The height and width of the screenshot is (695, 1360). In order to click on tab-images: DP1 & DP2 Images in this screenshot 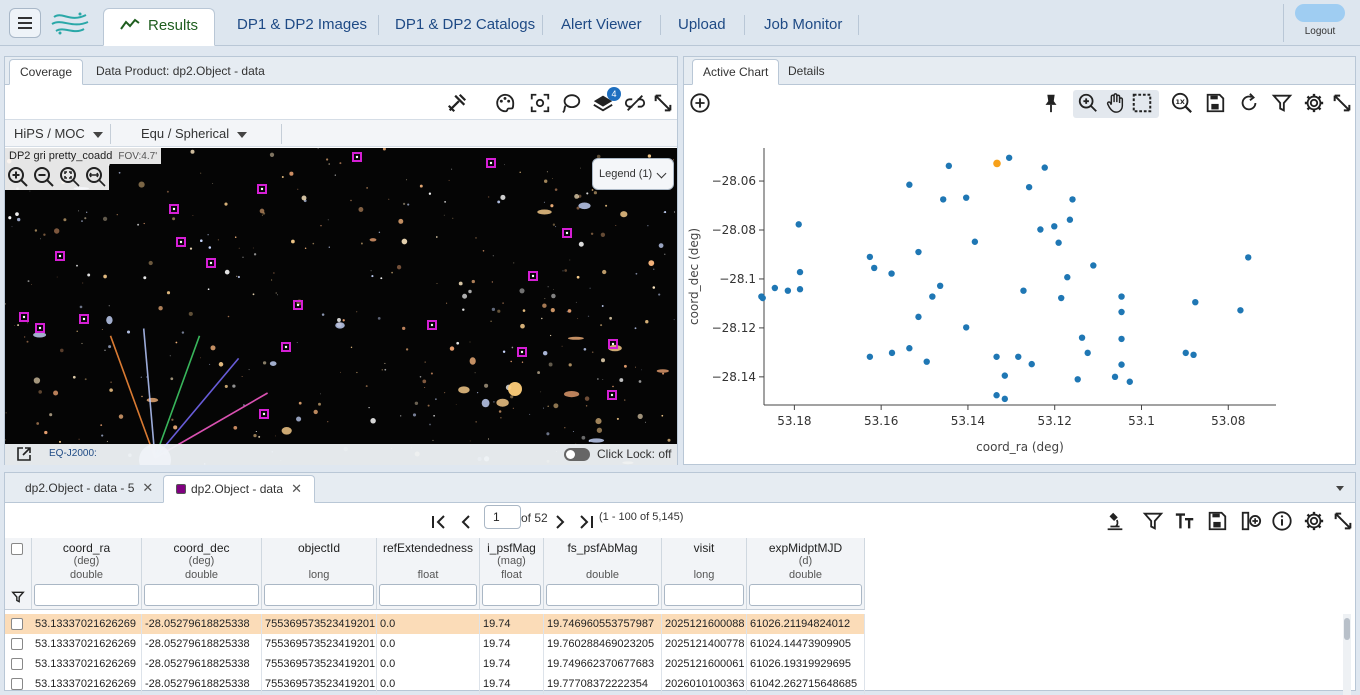, I will do `click(302, 27)`.